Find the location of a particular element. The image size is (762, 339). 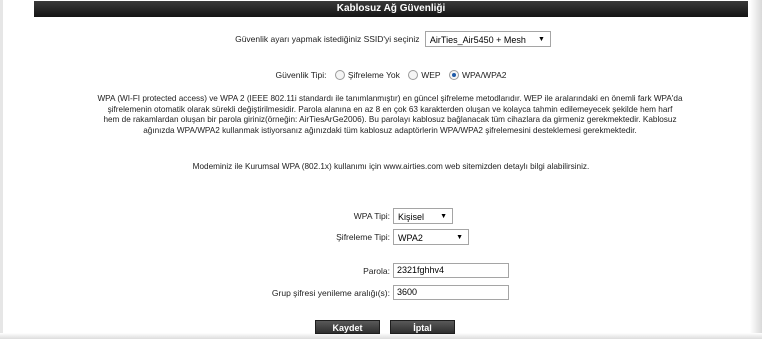

radio-wpa-wpa2 is located at coordinates (453, 74).